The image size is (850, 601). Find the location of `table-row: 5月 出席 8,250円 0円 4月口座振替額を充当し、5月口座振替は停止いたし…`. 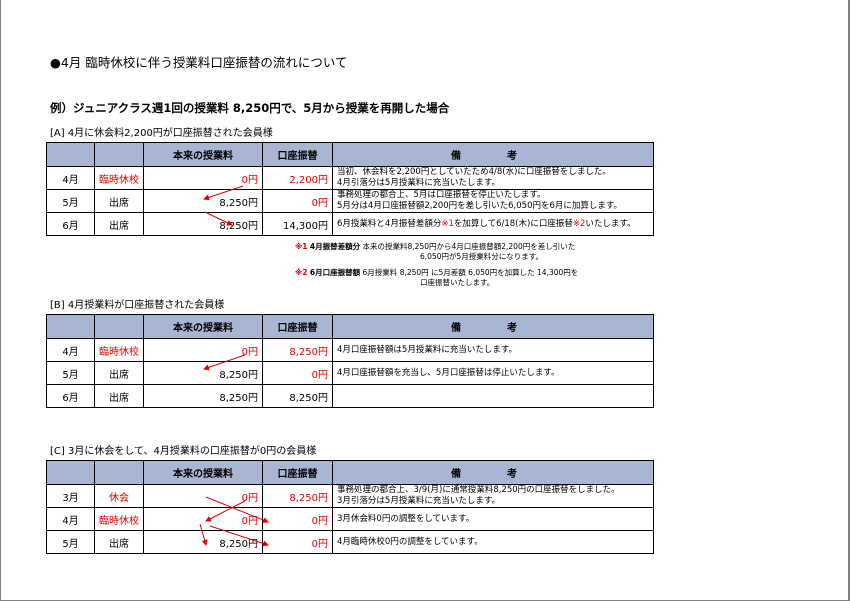

table-row: 5月 出席 8,250円 0円 4月口座振替額を充当し、5月口座振替は停止いたし… is located at coordinates (350, 373).